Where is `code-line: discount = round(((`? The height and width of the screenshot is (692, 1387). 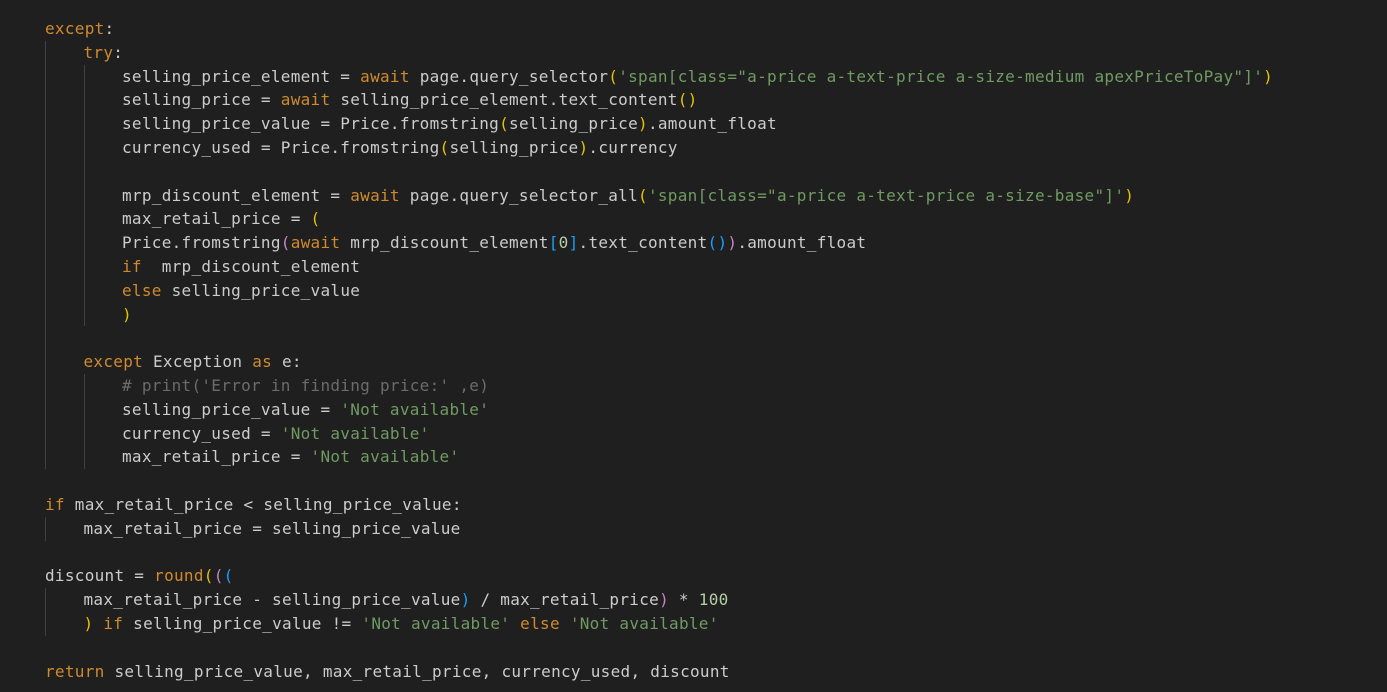
code-line: discount = round((( is located at coordinates (139, 576).